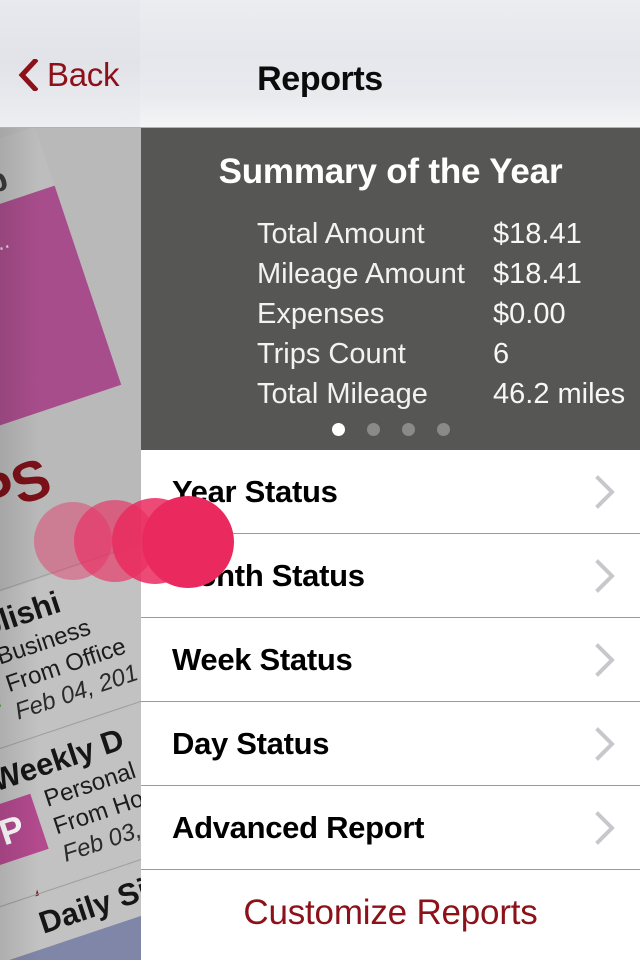 Image resolution: width=640 pixels, height=960 pixels. I want to click on summary-row: Mileage Amount $18.41, so click(448, 278).